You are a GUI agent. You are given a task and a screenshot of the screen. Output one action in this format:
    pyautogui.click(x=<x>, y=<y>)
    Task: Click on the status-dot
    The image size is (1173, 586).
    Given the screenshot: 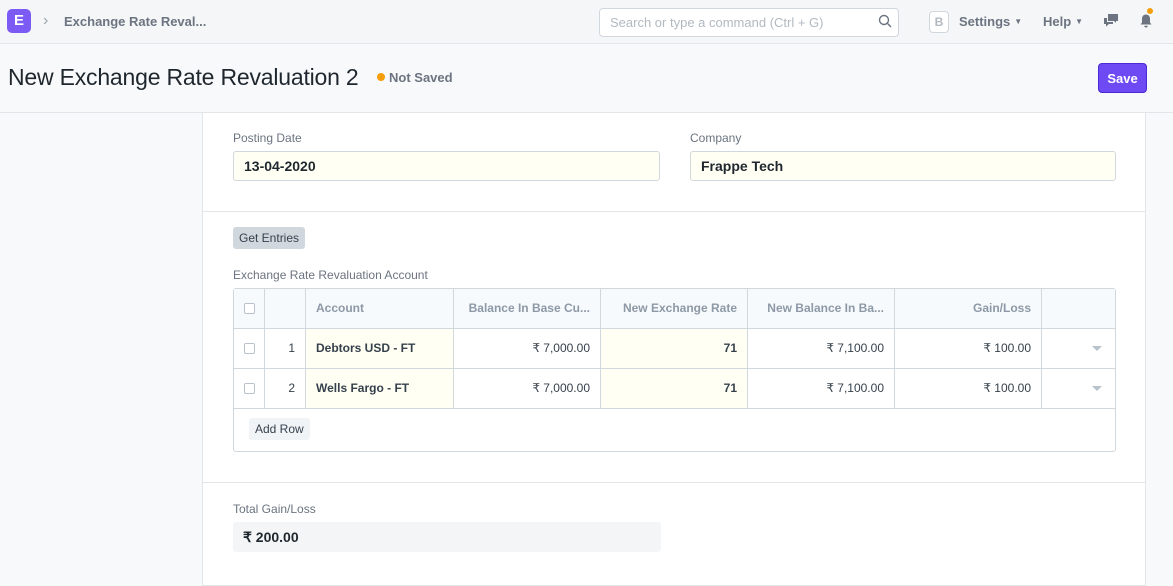 What is the action you would take?
    pyautogui.click(x=381, y=77)
    